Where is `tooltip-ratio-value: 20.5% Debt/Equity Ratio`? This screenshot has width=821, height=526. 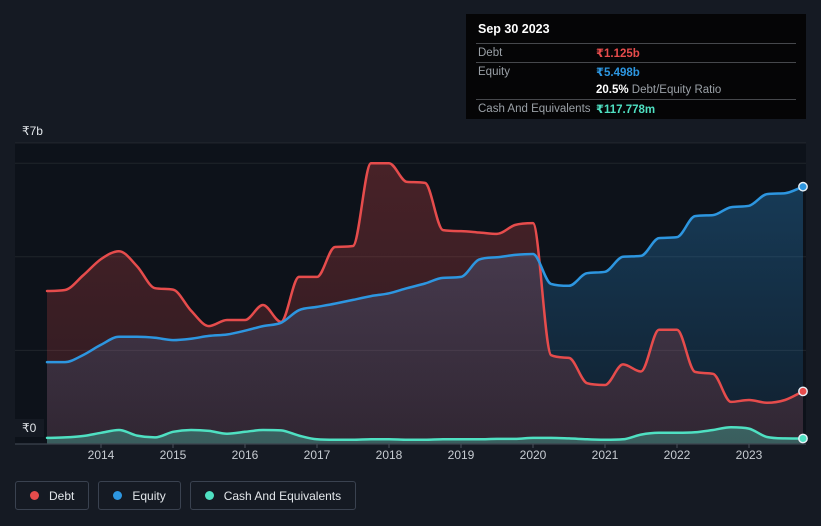
tooltip-ratio-value: 20.5% Debt/Equity Ratio is located at coordinates (658, 90).